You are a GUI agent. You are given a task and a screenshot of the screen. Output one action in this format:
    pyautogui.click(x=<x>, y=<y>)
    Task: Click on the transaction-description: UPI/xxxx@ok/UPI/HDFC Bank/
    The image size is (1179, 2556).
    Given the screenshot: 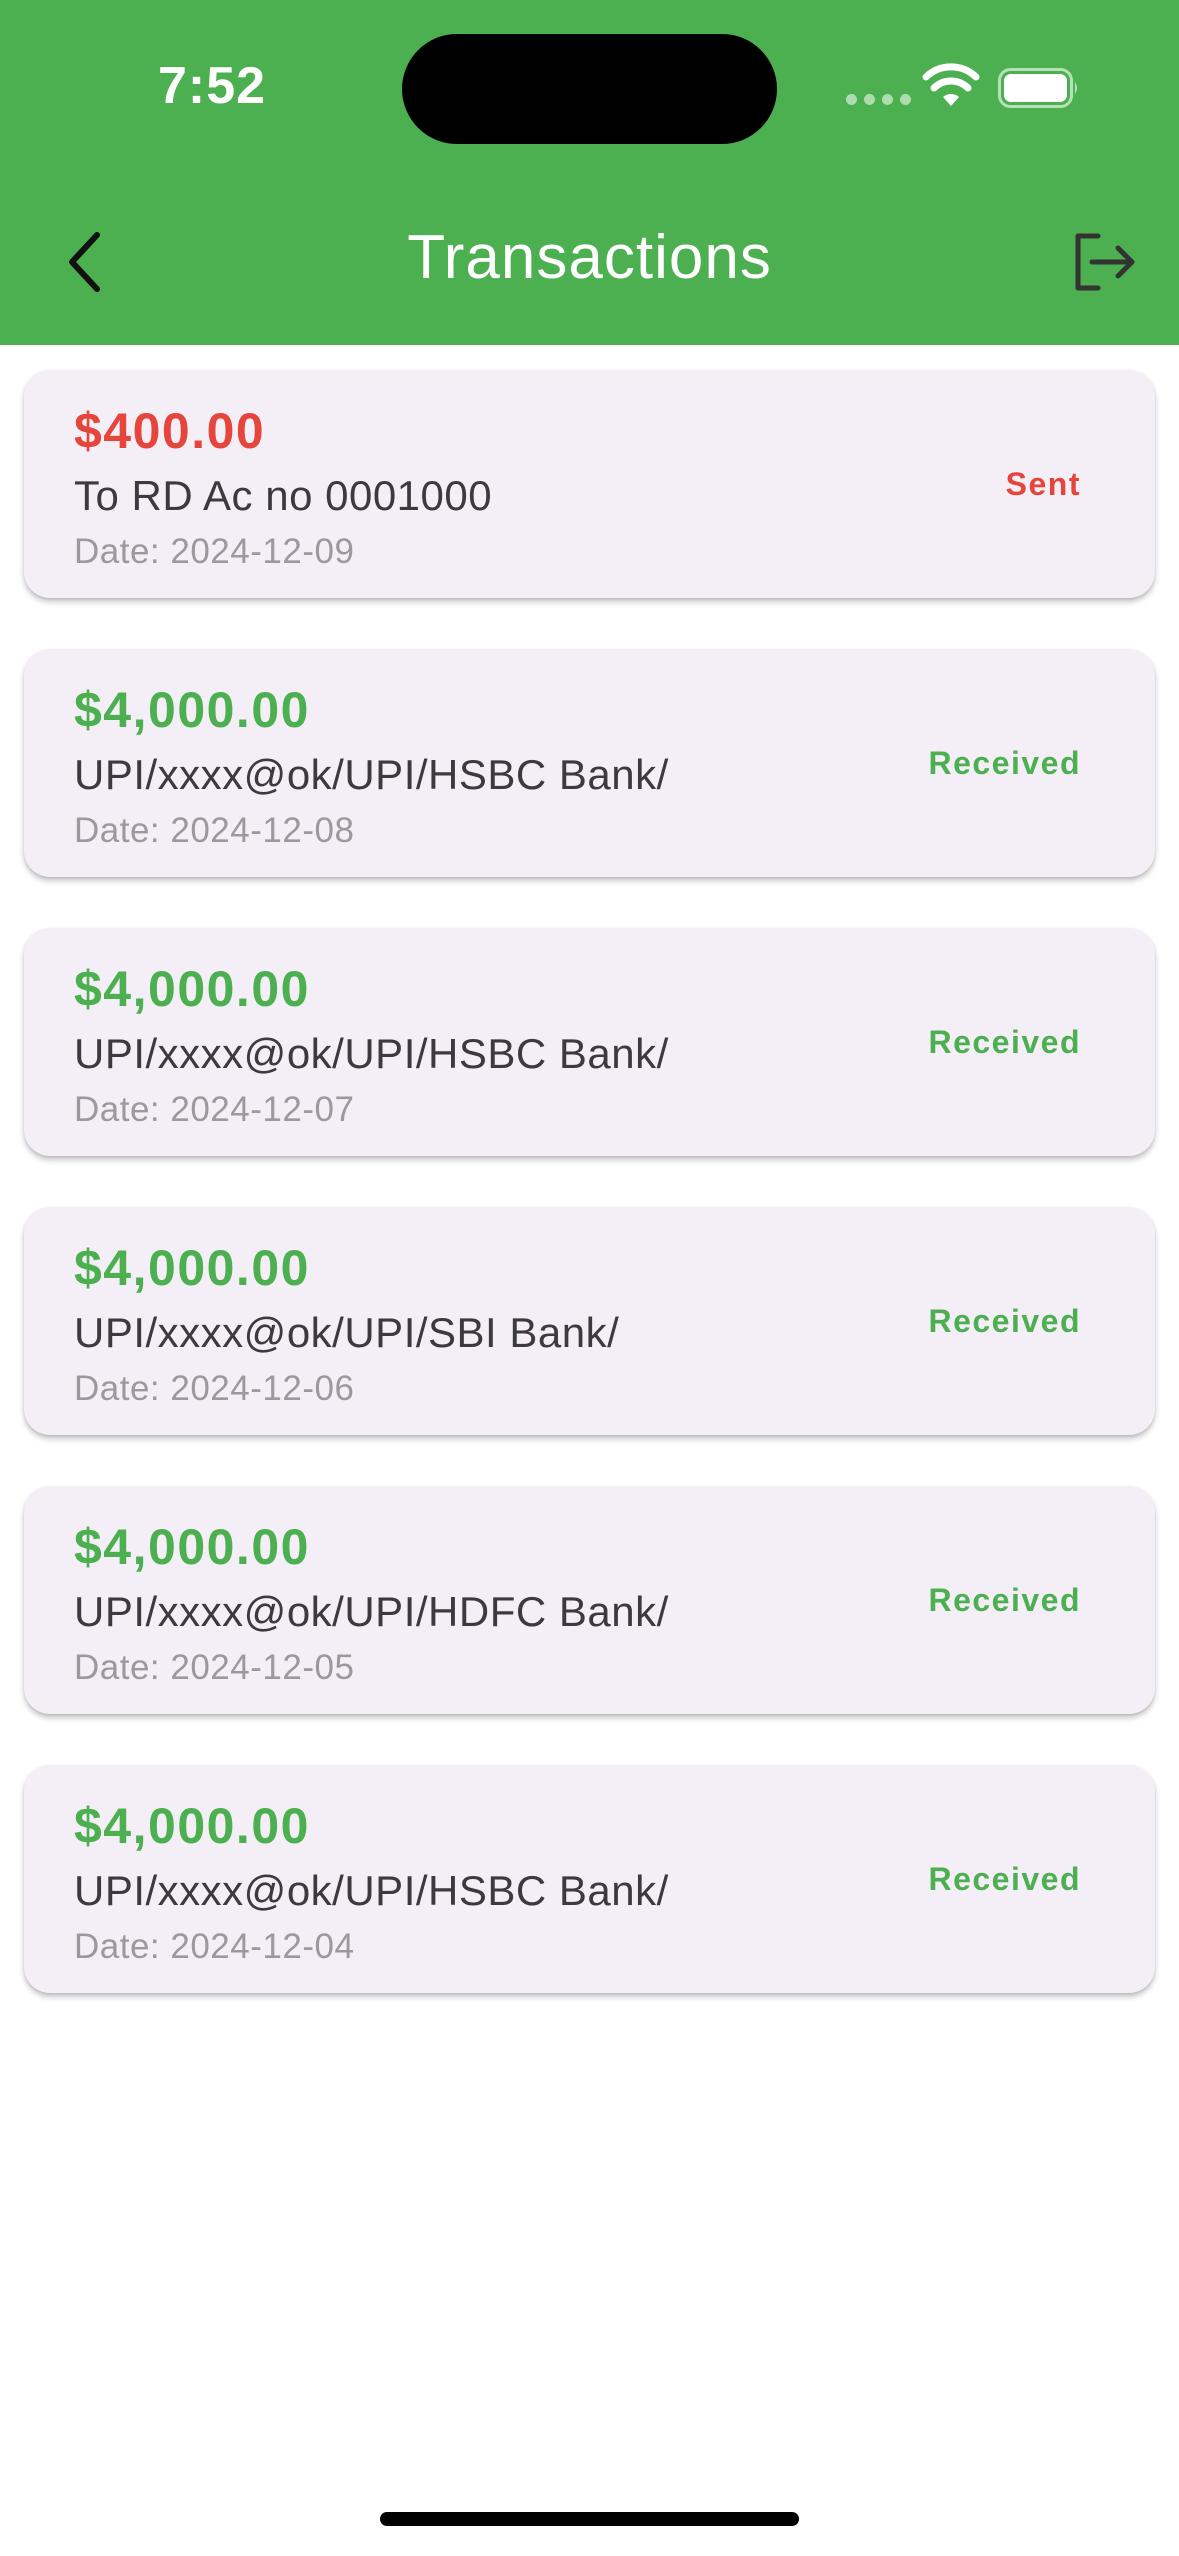 What is the action you would take?
    pyautogui.click(x=371, y=1611)
    